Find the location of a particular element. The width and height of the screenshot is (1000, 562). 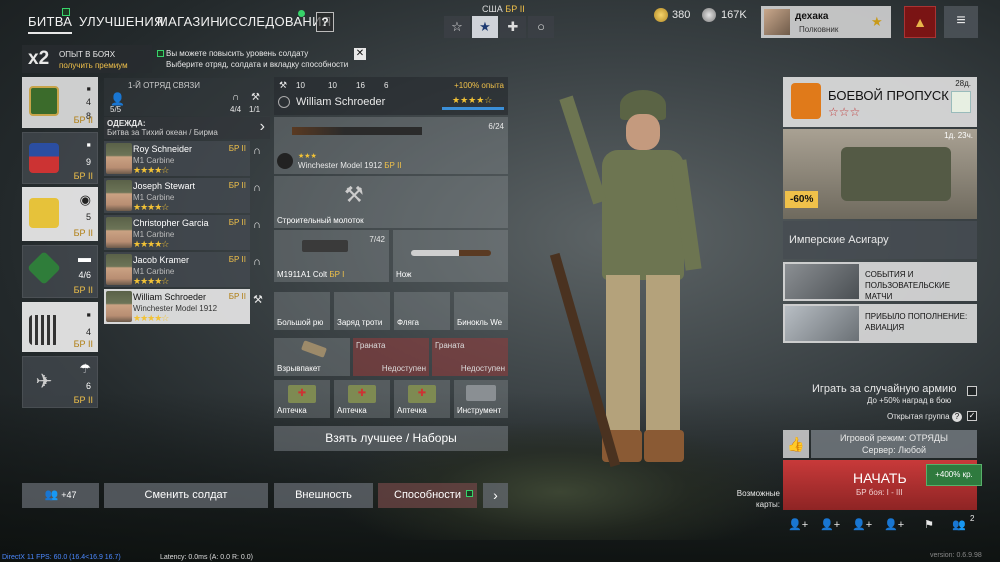

grenade-slot-3: Граната Недоступен is located at coordinates (470, 357).